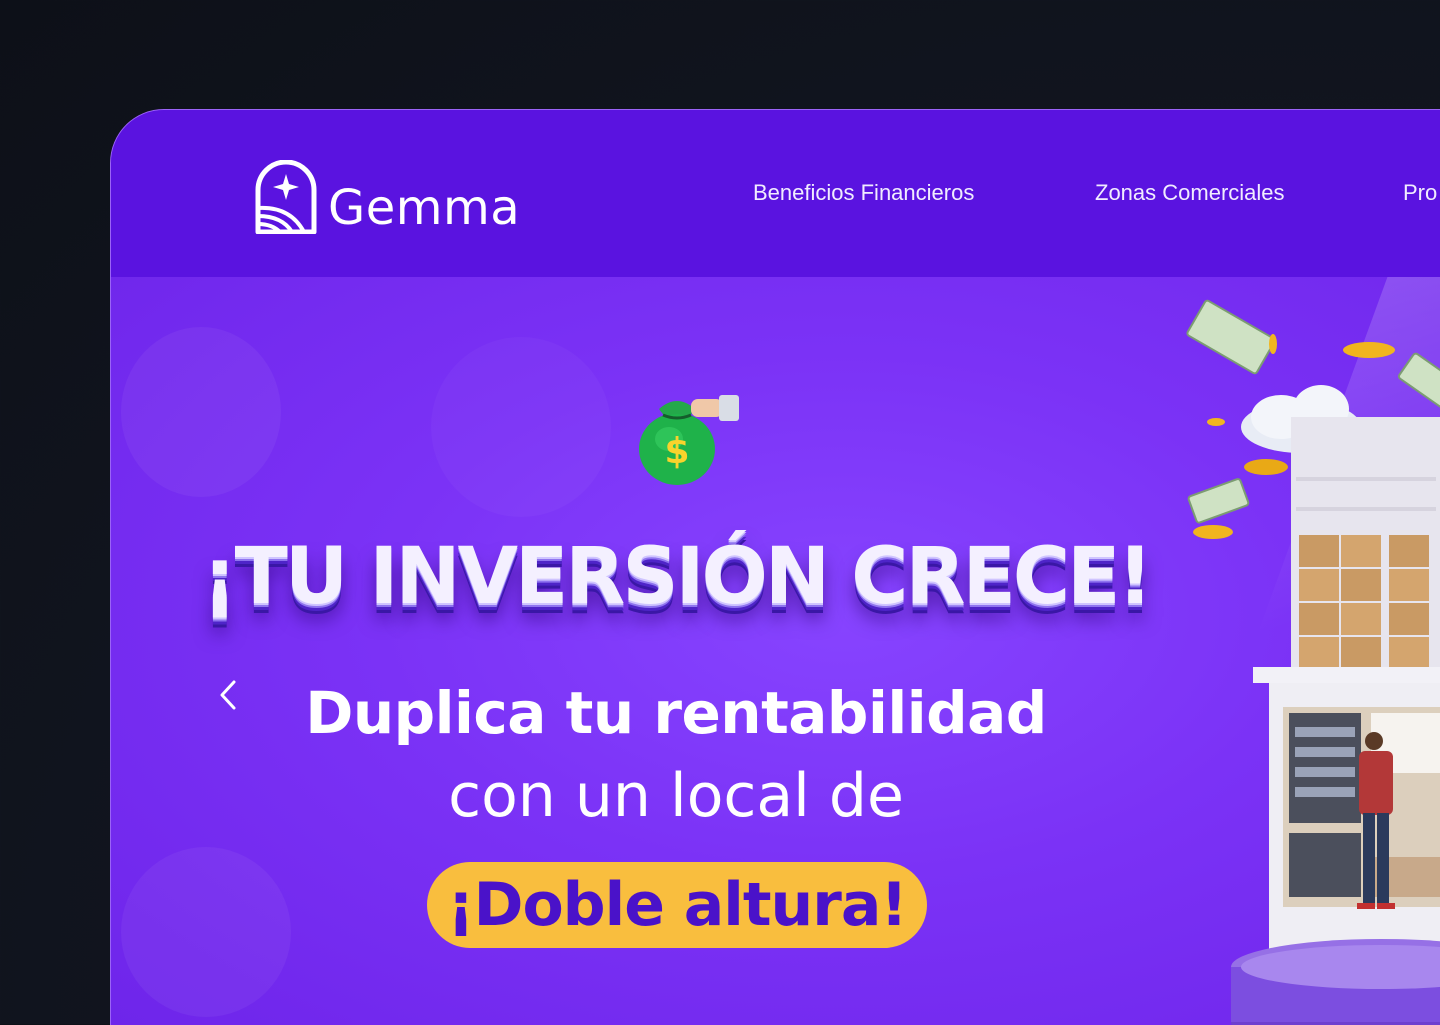 Image resolution: width=1440 pixels, height=1025 pixels. I want to click on hero-headline: ¡TU INVERSIÓN CRECE!, so click(677, 577).